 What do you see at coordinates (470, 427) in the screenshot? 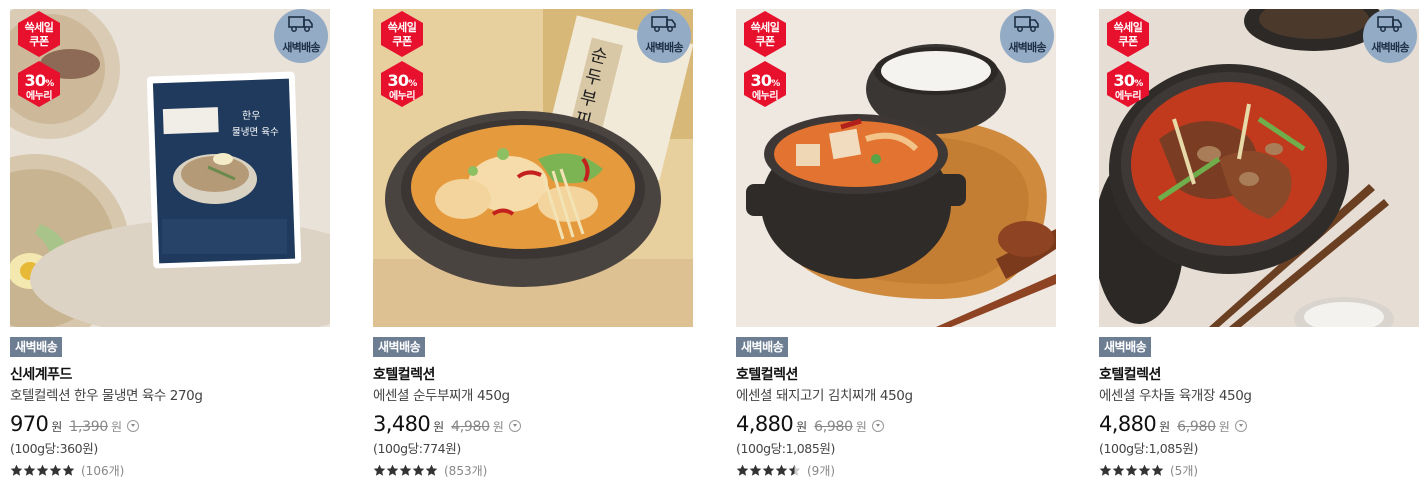
I see `original-price: 4,980` at bounding box center [470, 427].